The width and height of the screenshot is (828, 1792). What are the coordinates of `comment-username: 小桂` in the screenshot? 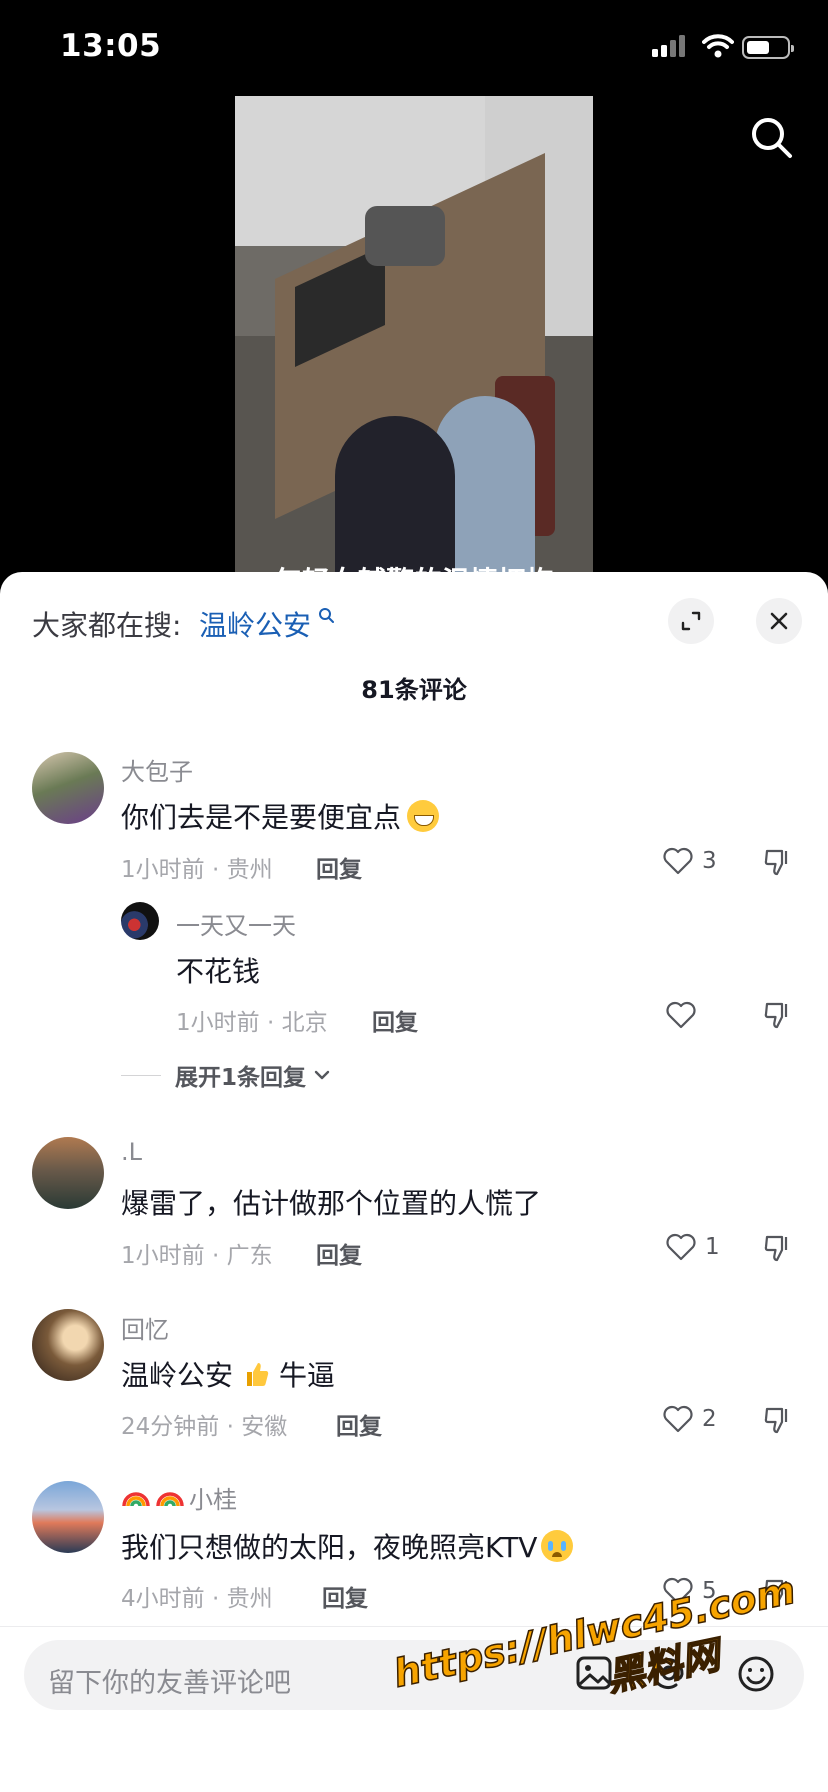 It's located at (179, 1497).